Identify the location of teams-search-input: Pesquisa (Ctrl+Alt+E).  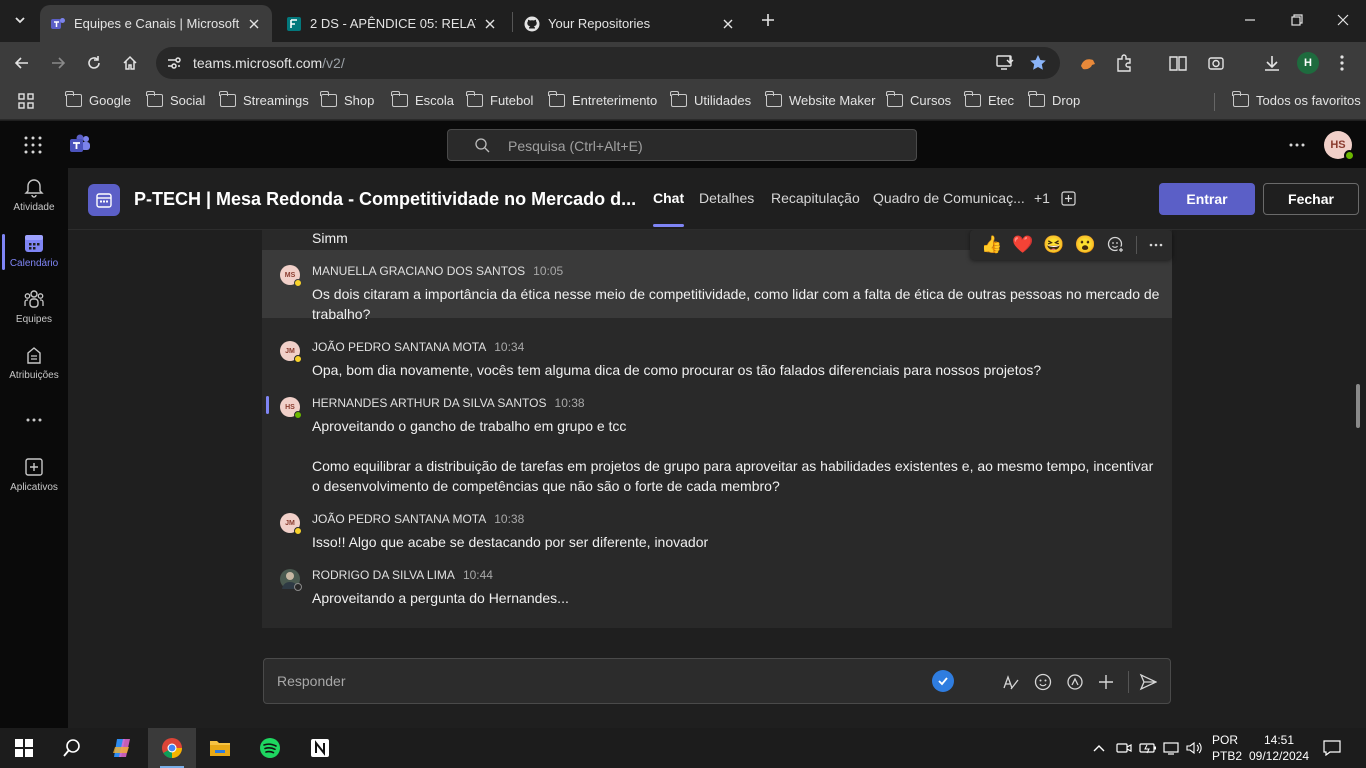
(682, 145).